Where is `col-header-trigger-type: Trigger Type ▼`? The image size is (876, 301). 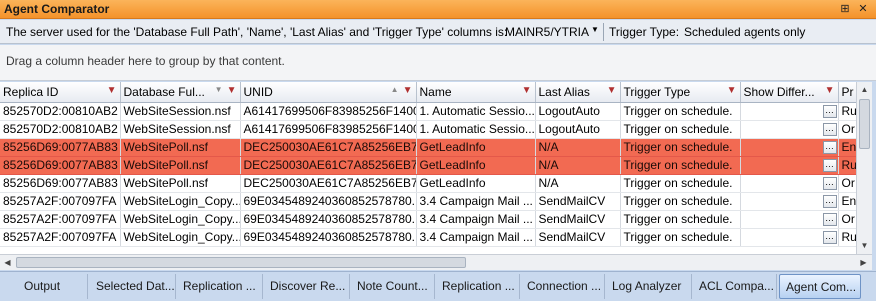 col-header-trigger-type: Trigger Type ▼ is located at coordinates (680, 92).